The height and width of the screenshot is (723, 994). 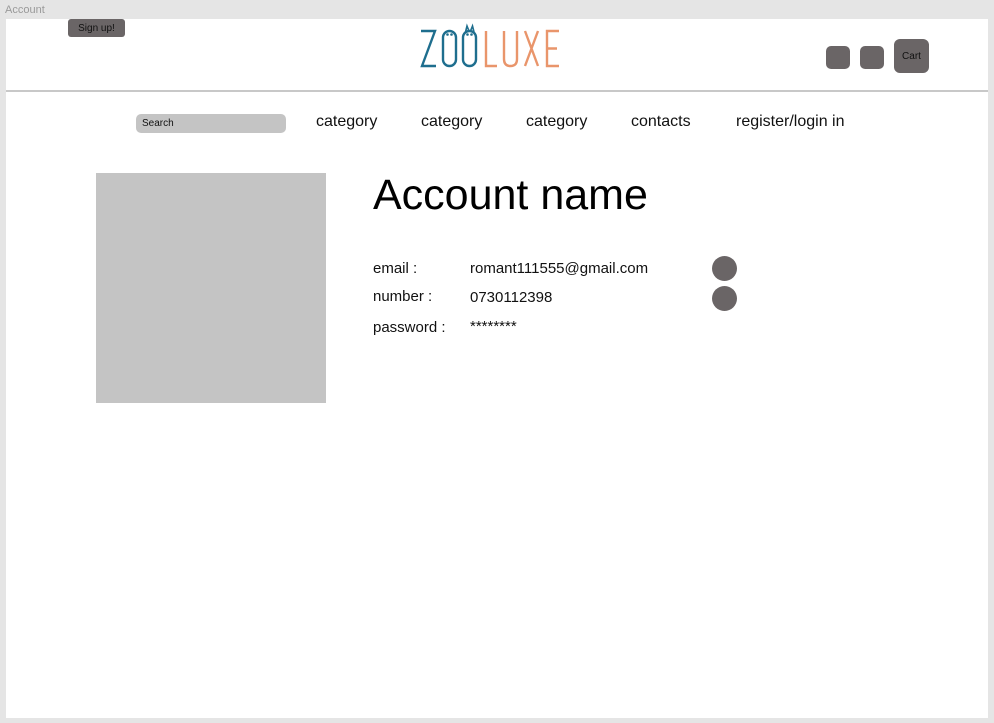 I want to click on cart-button: Cart, so click(x=911, y=56).